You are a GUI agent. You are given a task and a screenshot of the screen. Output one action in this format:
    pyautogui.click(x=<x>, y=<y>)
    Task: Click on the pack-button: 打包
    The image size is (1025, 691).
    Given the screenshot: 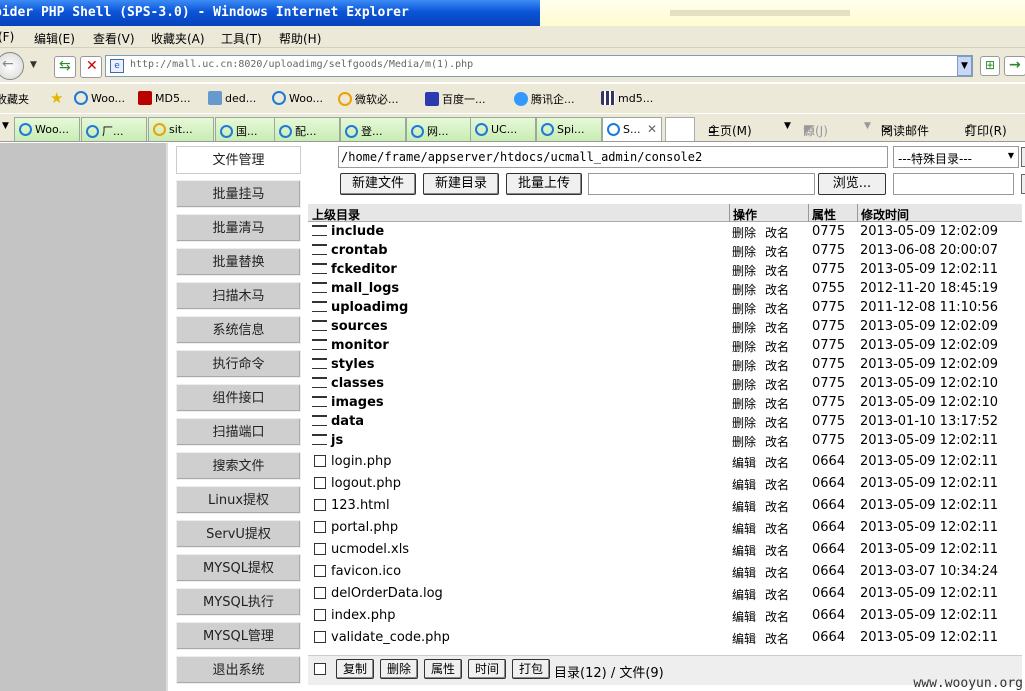 What is the action you would take?
    pyautogui.click(x=531, y=669)
    